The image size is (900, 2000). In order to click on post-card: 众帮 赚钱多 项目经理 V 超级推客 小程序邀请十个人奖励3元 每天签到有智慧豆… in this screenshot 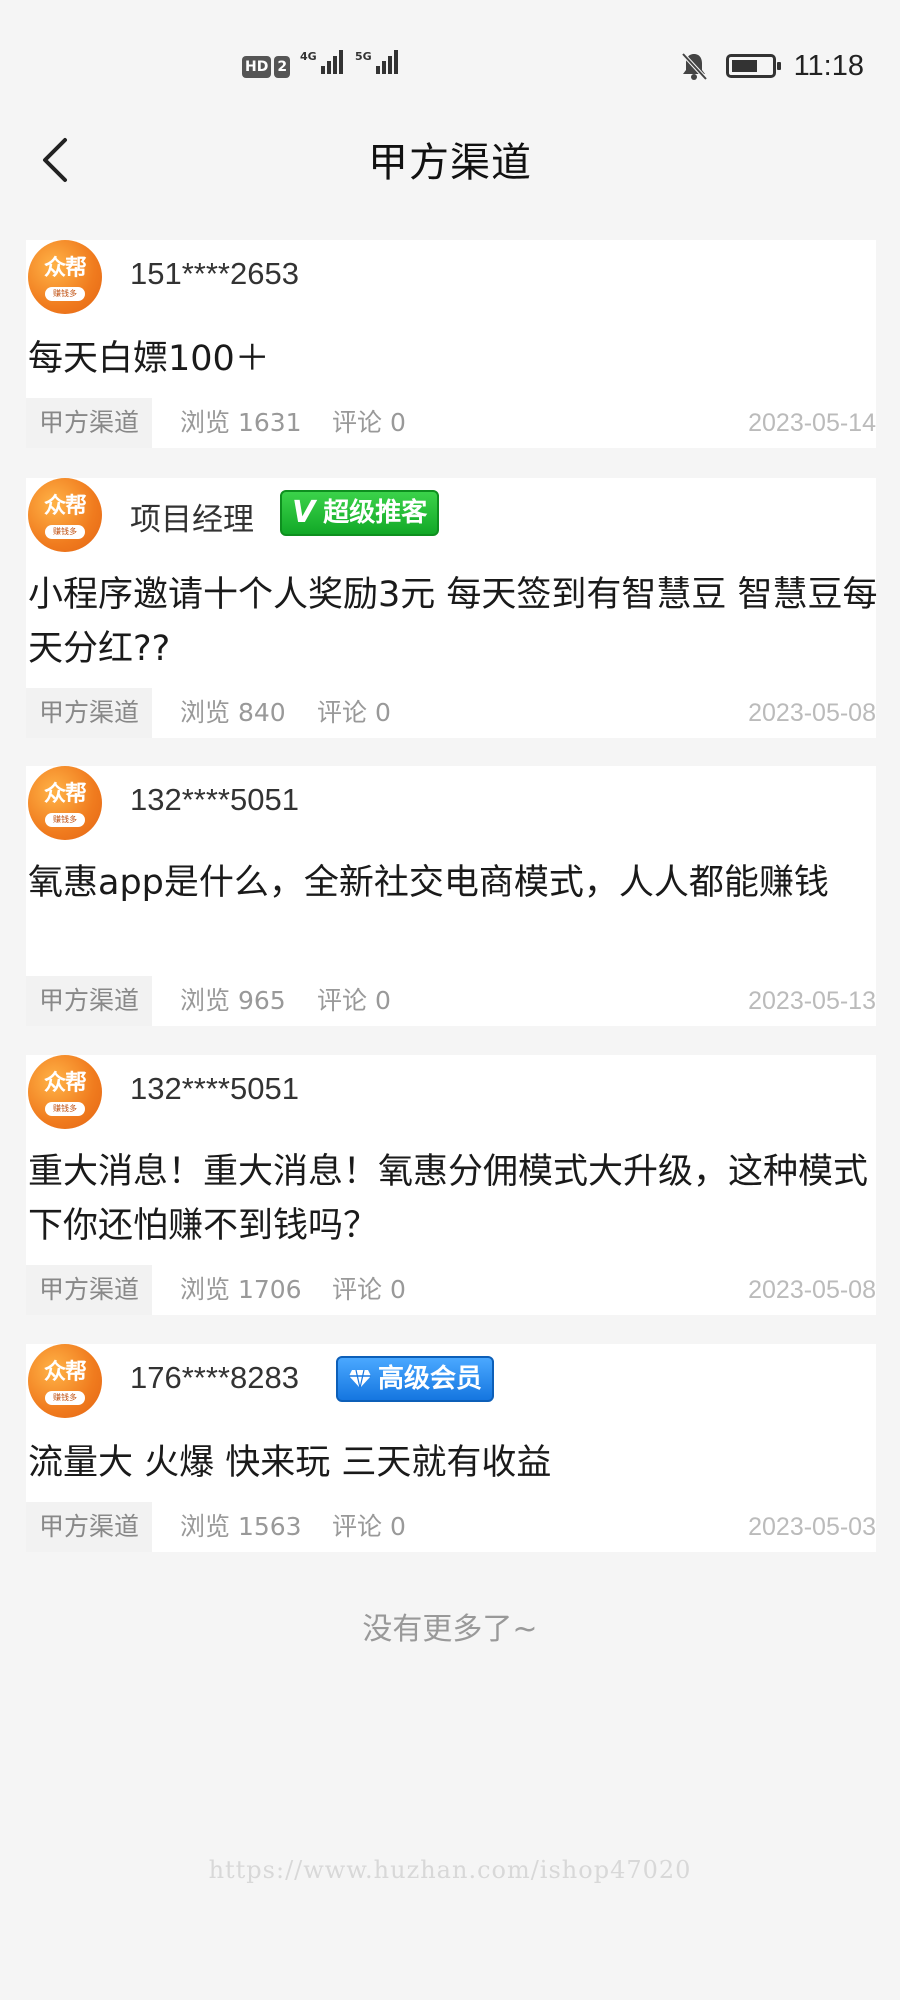, I will do `click(452, 608)`.